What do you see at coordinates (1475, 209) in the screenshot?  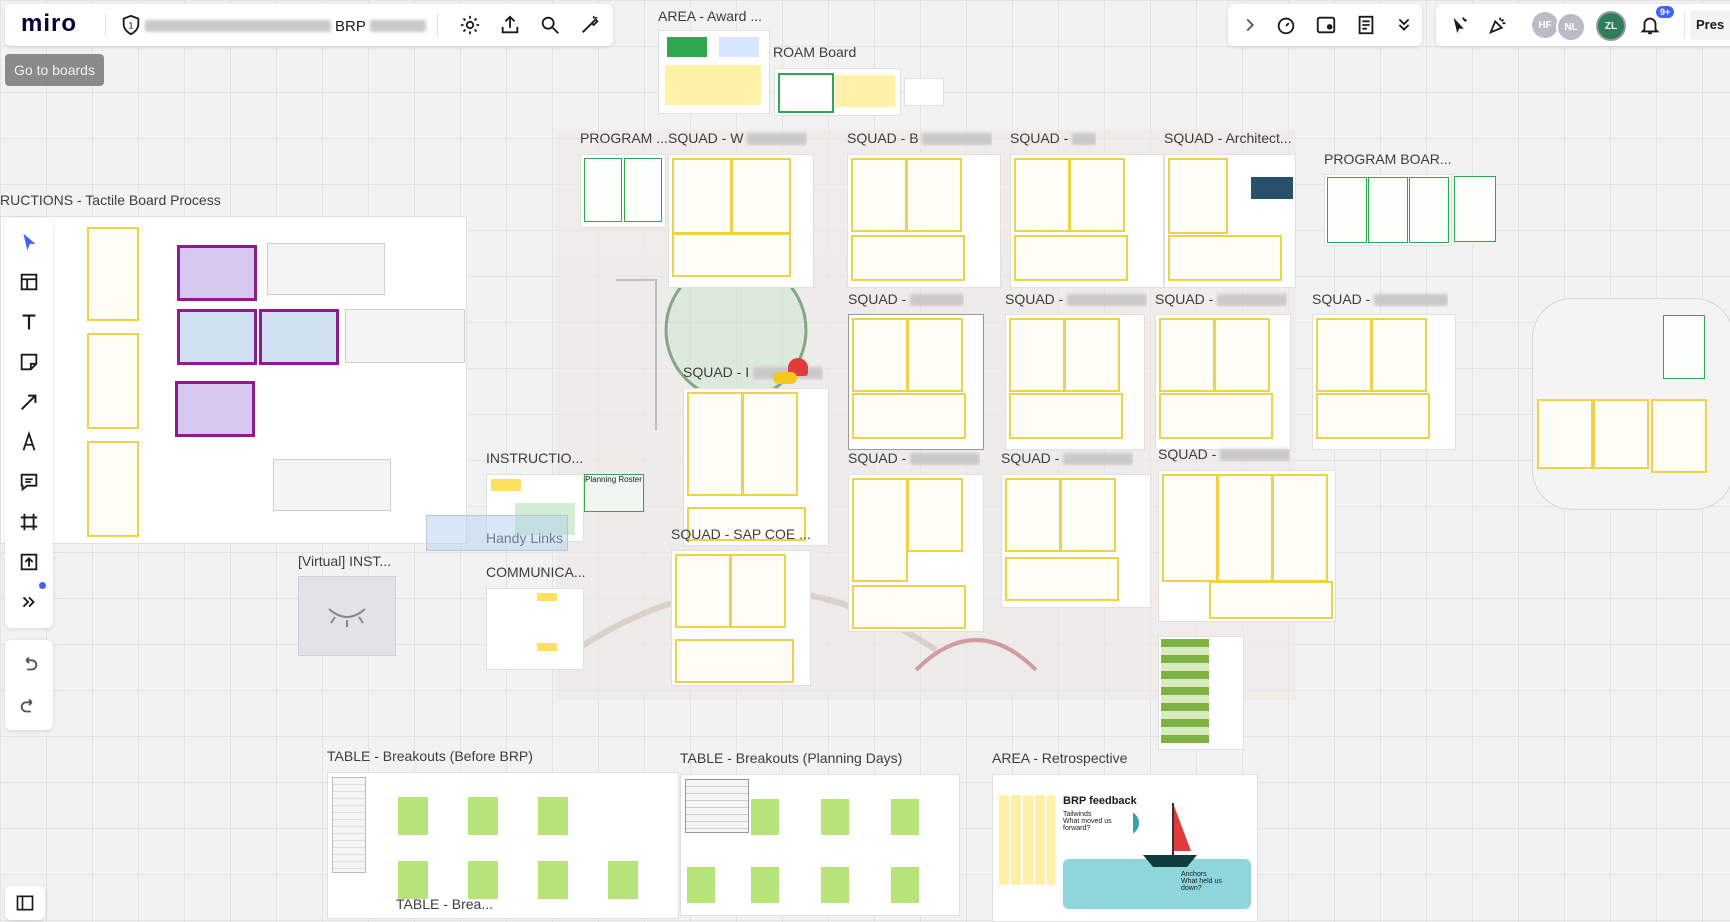 I see `program-board-extra` at bounding box center [1475, 209].